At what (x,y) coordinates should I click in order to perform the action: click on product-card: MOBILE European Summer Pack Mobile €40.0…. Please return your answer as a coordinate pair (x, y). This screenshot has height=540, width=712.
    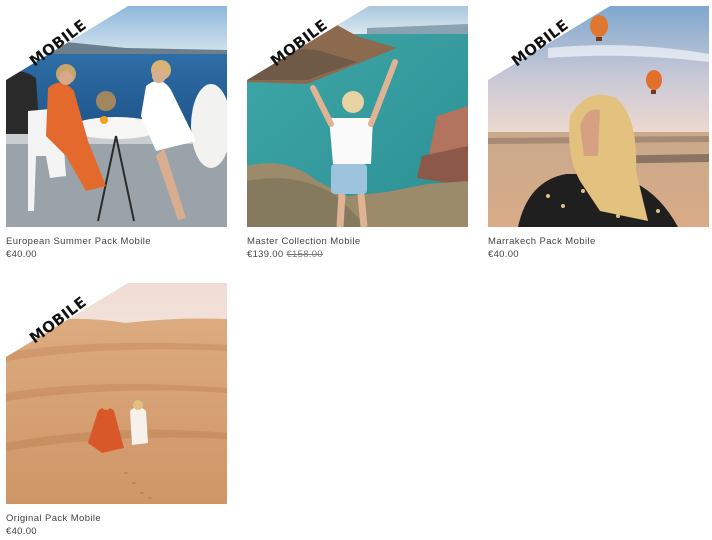
    Looking at the image, I should click on (116, 133).